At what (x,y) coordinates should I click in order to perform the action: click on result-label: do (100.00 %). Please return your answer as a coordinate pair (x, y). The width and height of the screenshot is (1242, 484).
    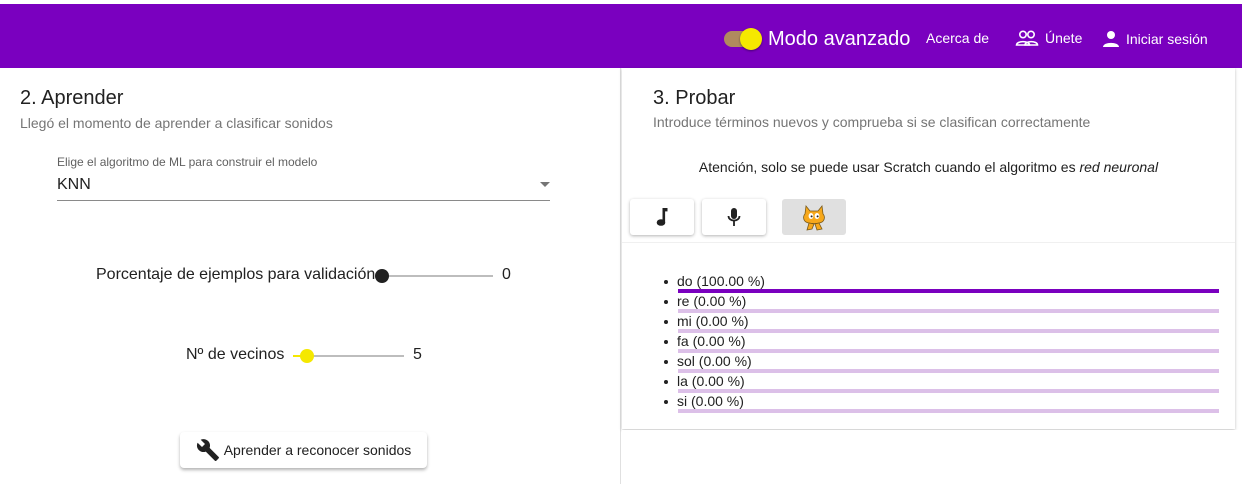
    Looking at the image, I should click on (721, 281).